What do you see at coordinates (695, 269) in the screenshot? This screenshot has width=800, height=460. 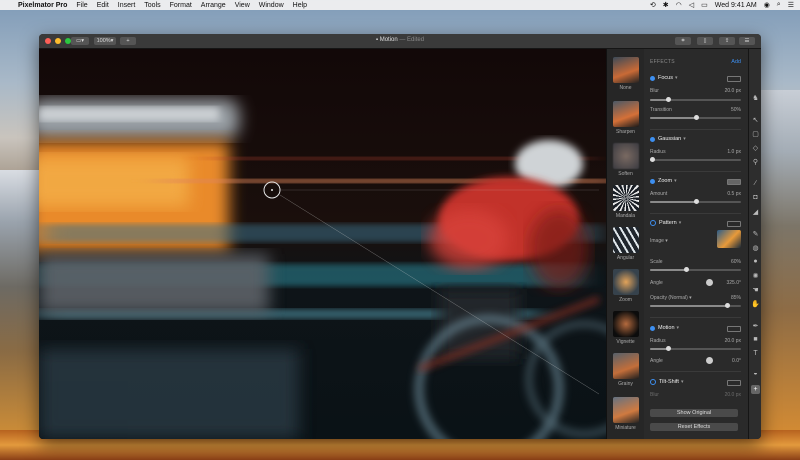 I see `pattern-scale-slider` at bounding box center [695, 269].